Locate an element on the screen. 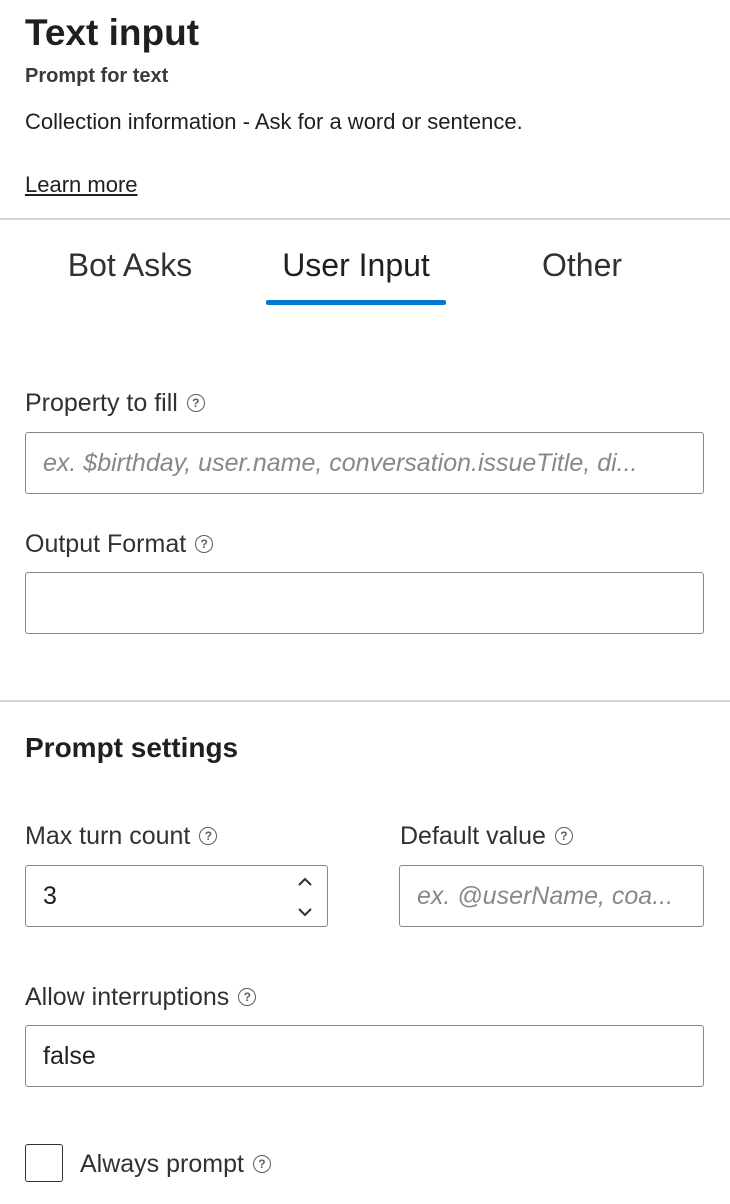 The width and height of the screenshot is (730, 1204). default-value-label: Default value ? is located at coordinates (486, 836).